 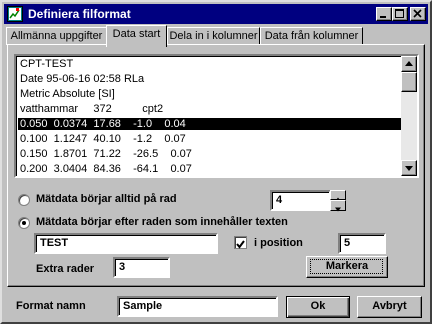 I want to click on extra-rows-input: 3, so click(x=141, y=267).